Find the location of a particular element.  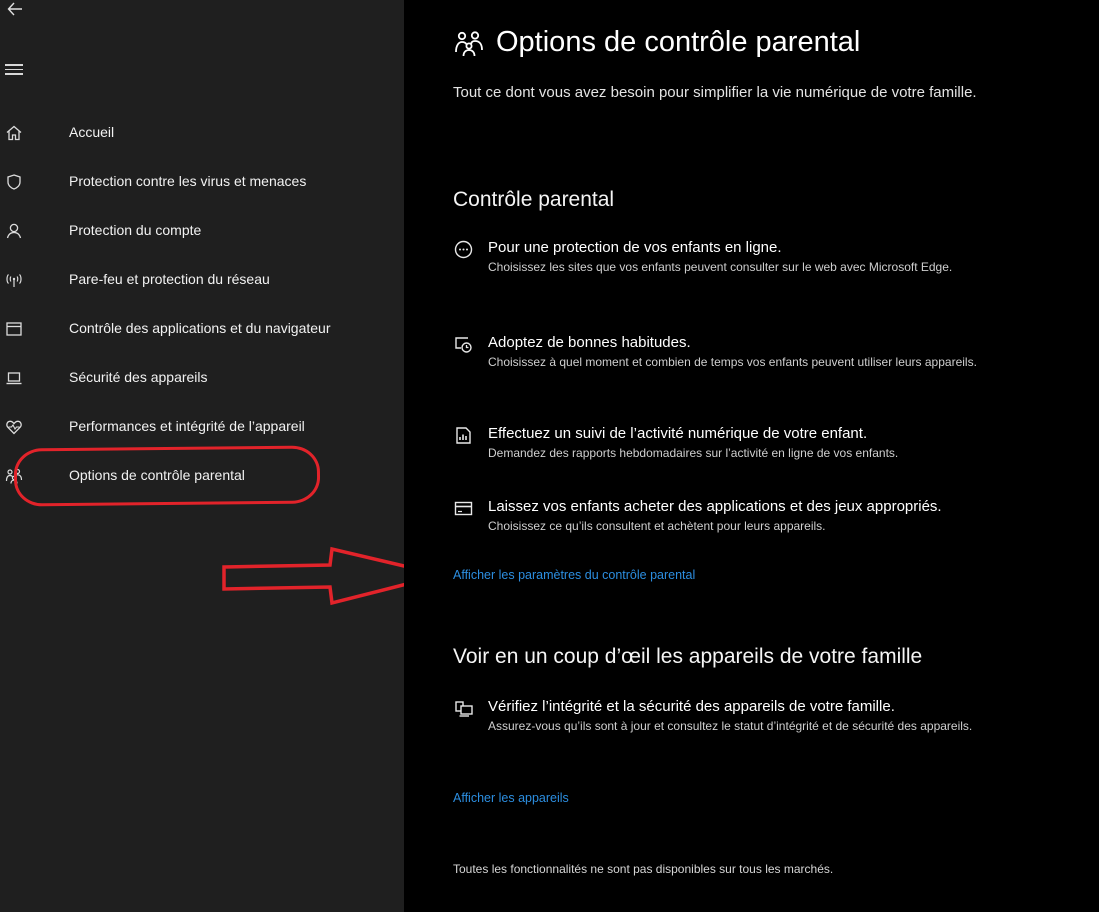

person-icon is located at coordinates (14, 231).